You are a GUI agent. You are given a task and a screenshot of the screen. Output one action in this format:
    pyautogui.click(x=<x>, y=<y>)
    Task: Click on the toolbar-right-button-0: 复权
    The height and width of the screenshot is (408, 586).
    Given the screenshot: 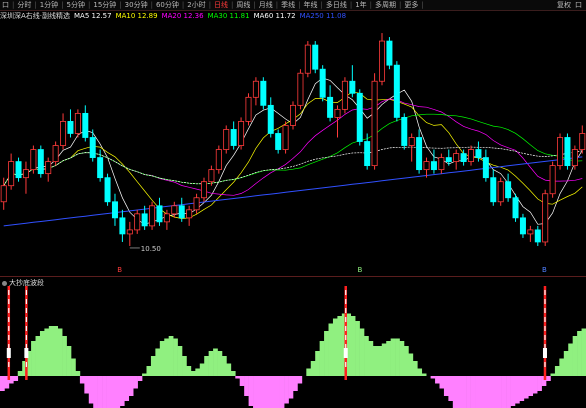 What is the action you would take?
    pyautogui.click(x=564, y=5)
    